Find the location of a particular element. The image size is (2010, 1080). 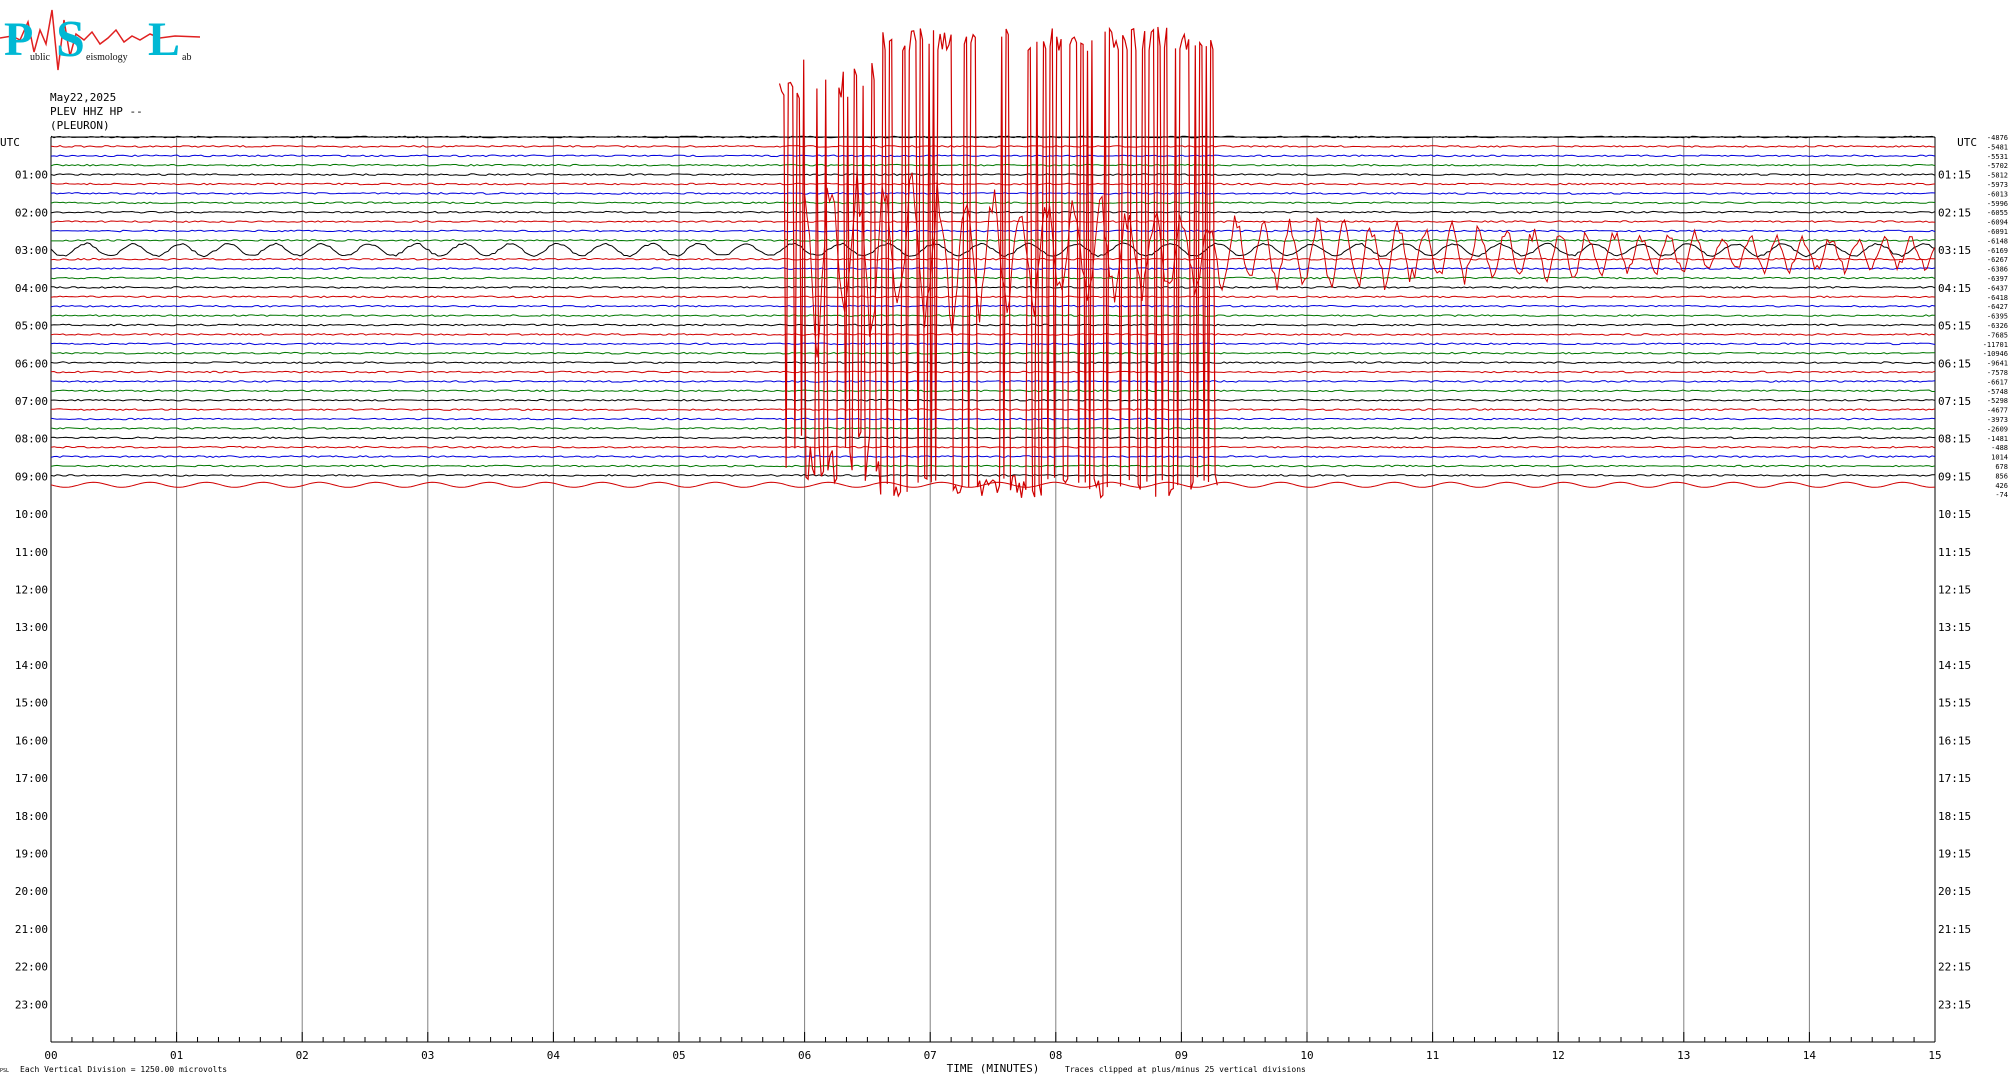

x-tick-label: 01 is located at coordinates (176, 1055).